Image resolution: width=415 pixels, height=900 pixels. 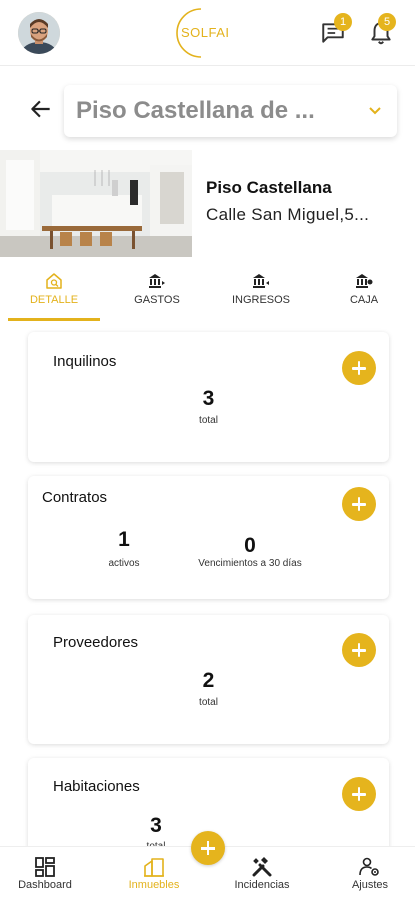 I want to click on nav-dashboard: Dashboard, so click(x=45, y=873).